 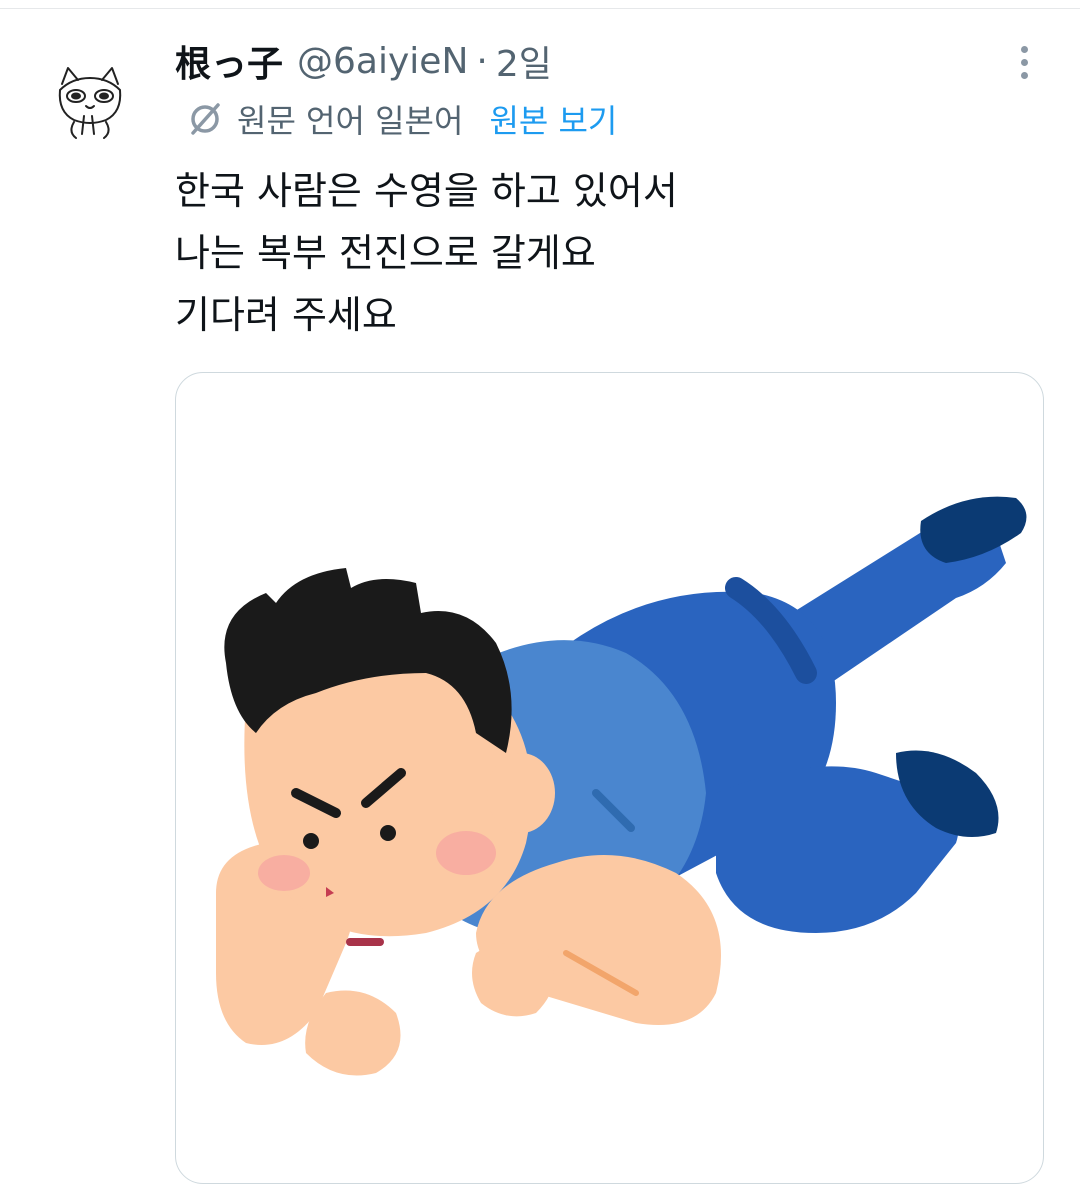 What do you see at coordinates (205, 119) in the screenshot?
I see `translate-slash-icon` at bounding box center [205, 119].